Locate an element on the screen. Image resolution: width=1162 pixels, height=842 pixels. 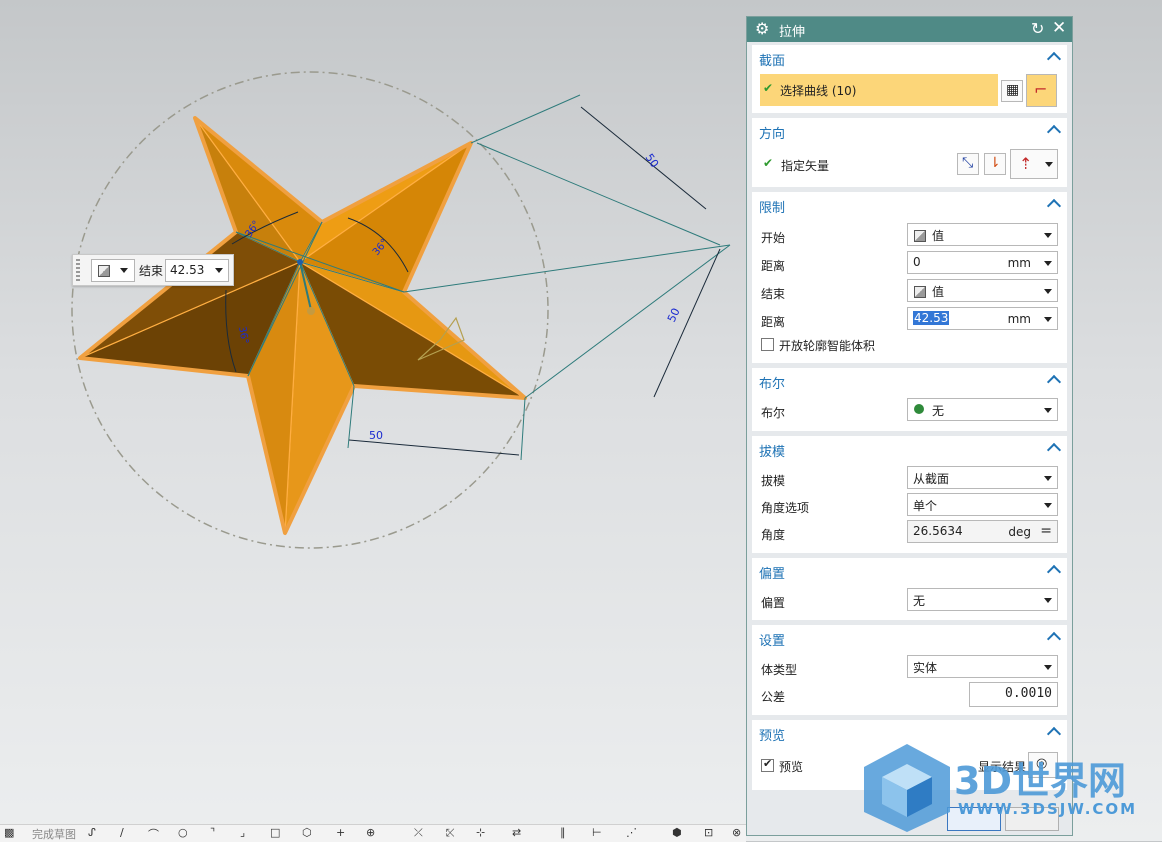
handle-ball is located at coordinates (311, 311).